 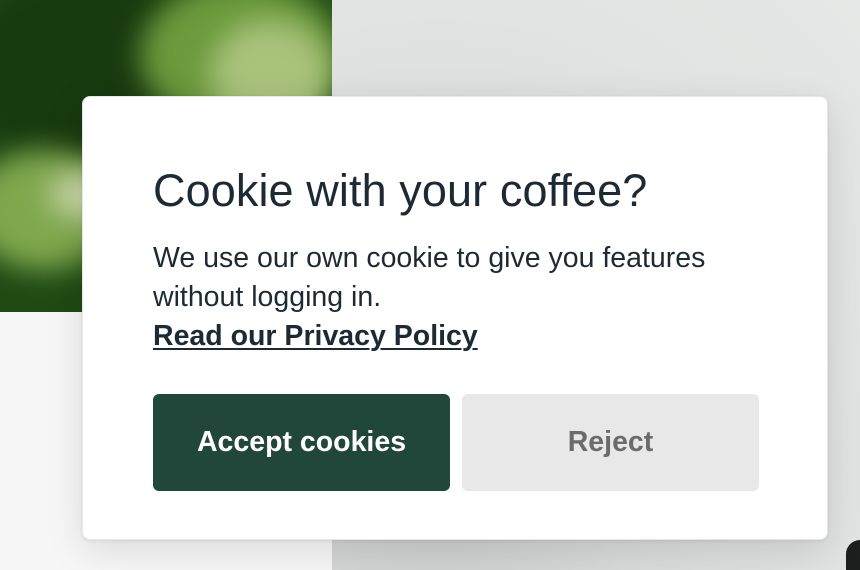 I want to click on dialog-title: Cookie with your coffee?, so click(x=400, y=190).